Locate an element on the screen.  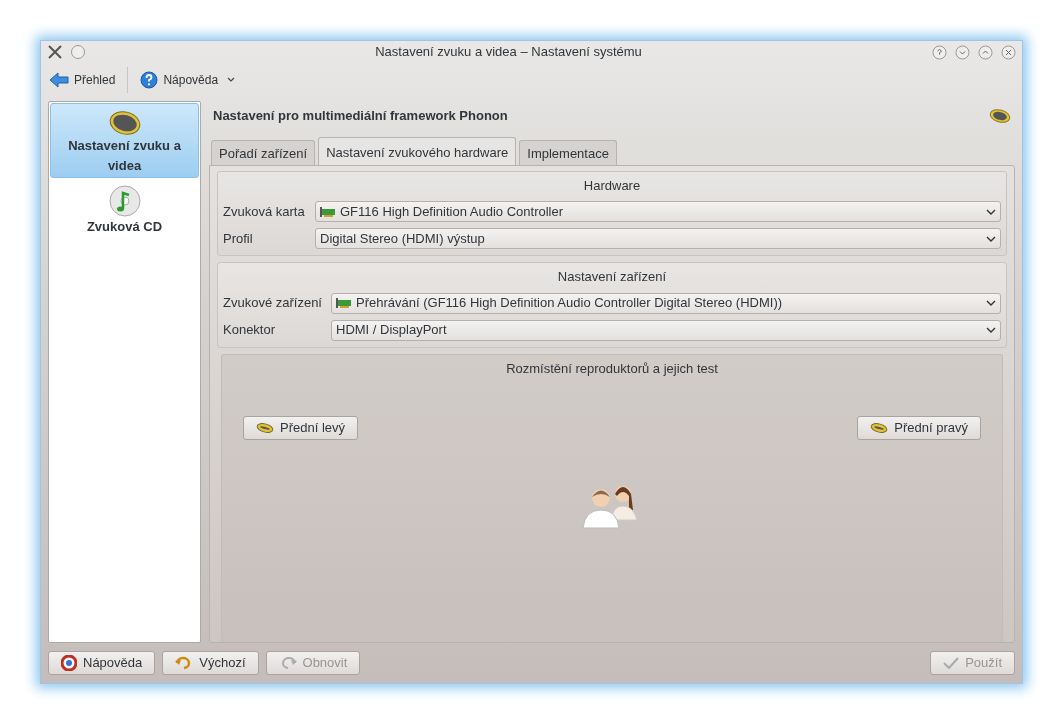
defaults-button: Výchozí is located at coordinates (210, 663).